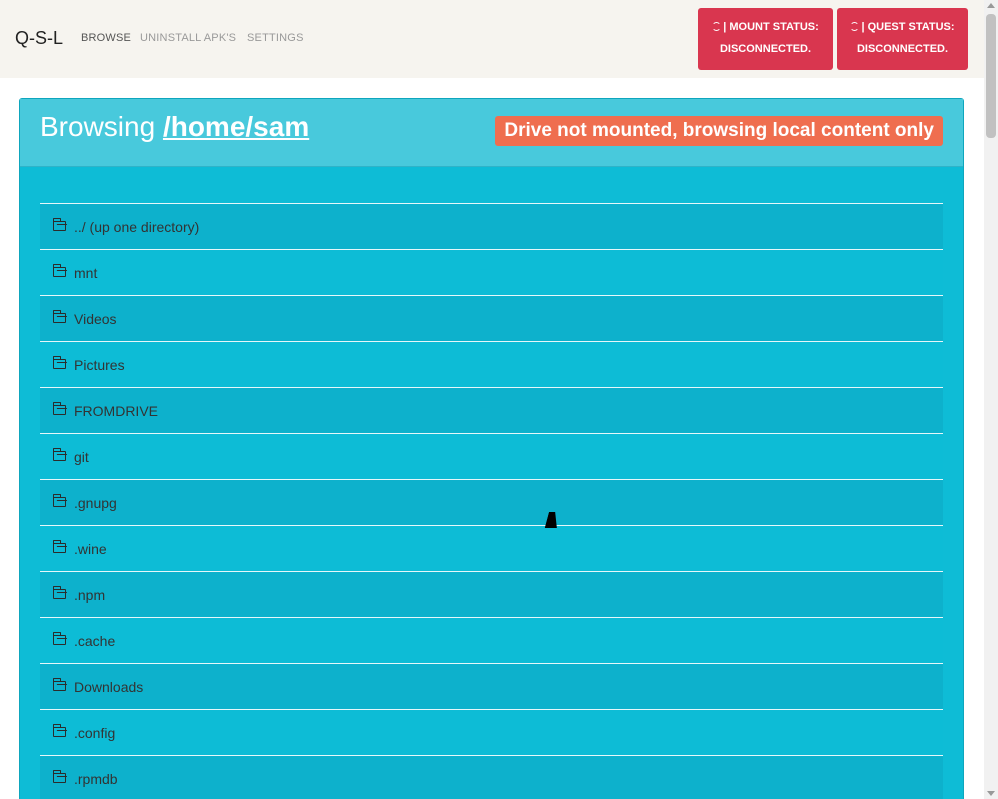 This screenshot has width=998, height=799. Describe the element at coordinates (491, 318) in the screenshot. I see `folder-row: Videos` at that location.